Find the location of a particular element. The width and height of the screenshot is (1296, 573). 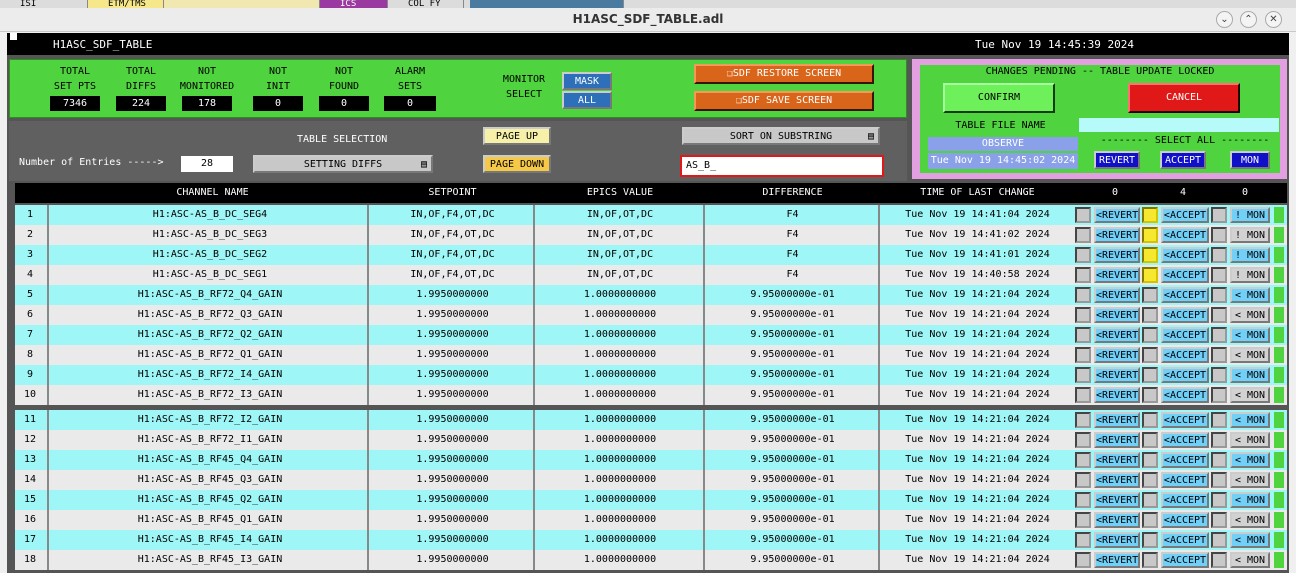

mask-button: MASK is located at coordinates (587, 81).